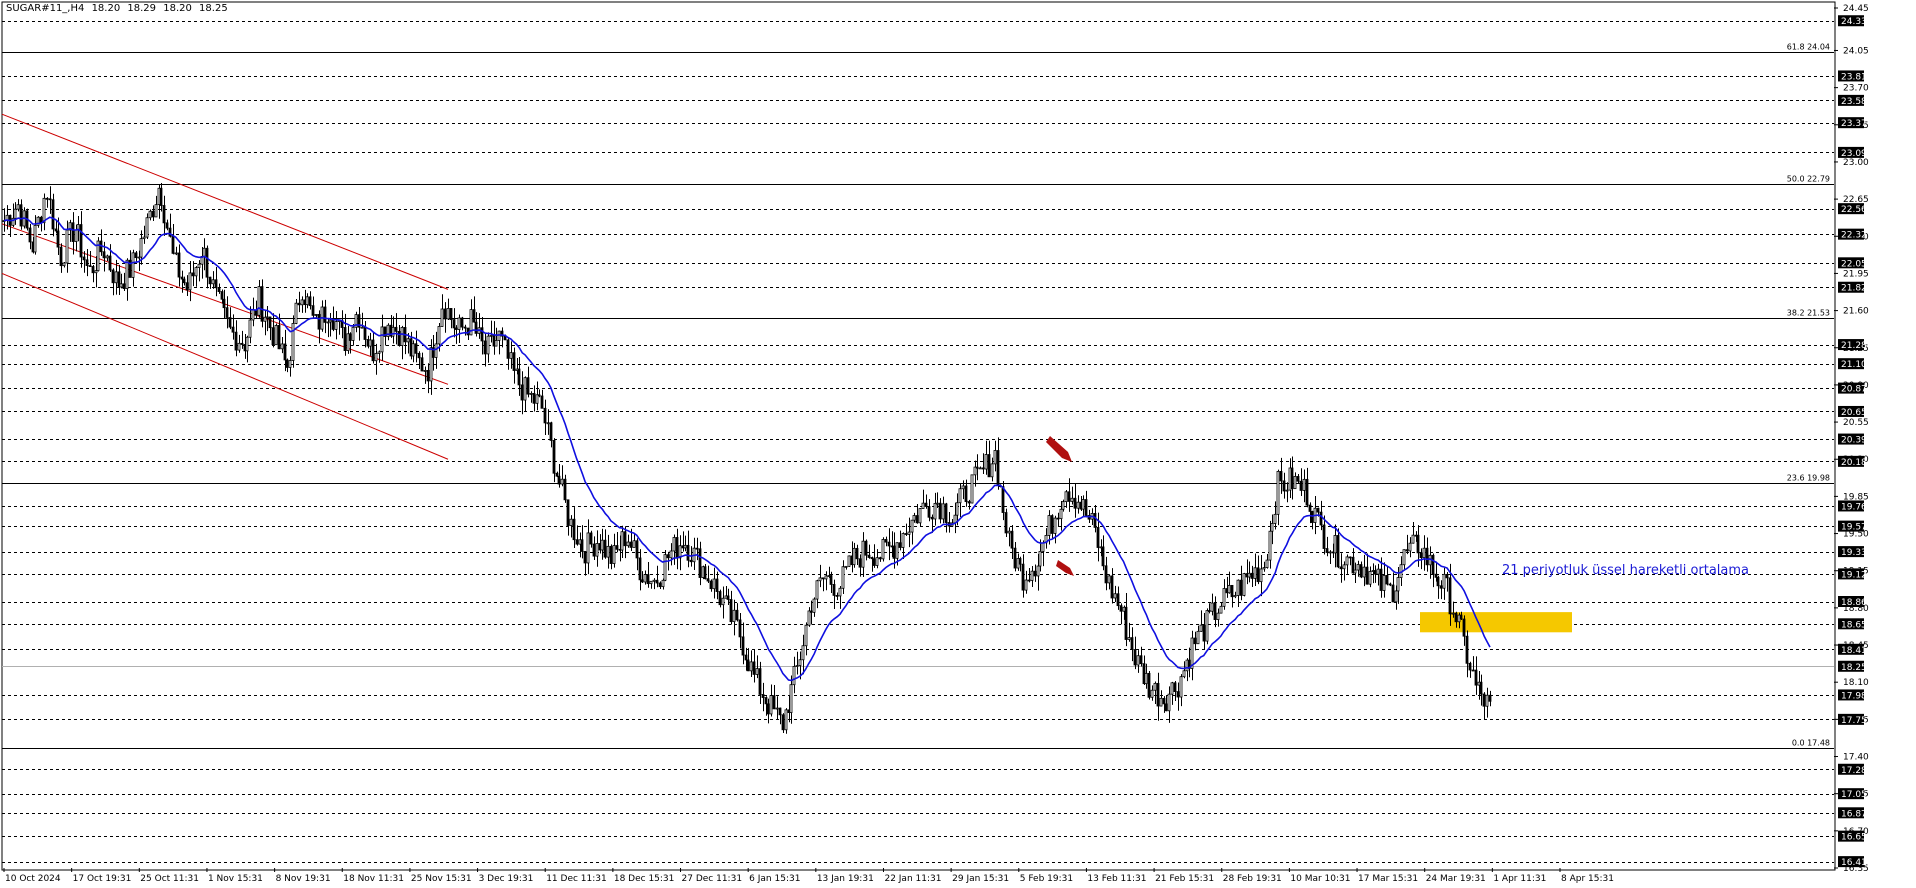 The image size is (1916, 888). What do you see at coordinates (1854, 77) in the screenshot?
I see `level-box-label: 23.81` at bounding box center [1854, 77].